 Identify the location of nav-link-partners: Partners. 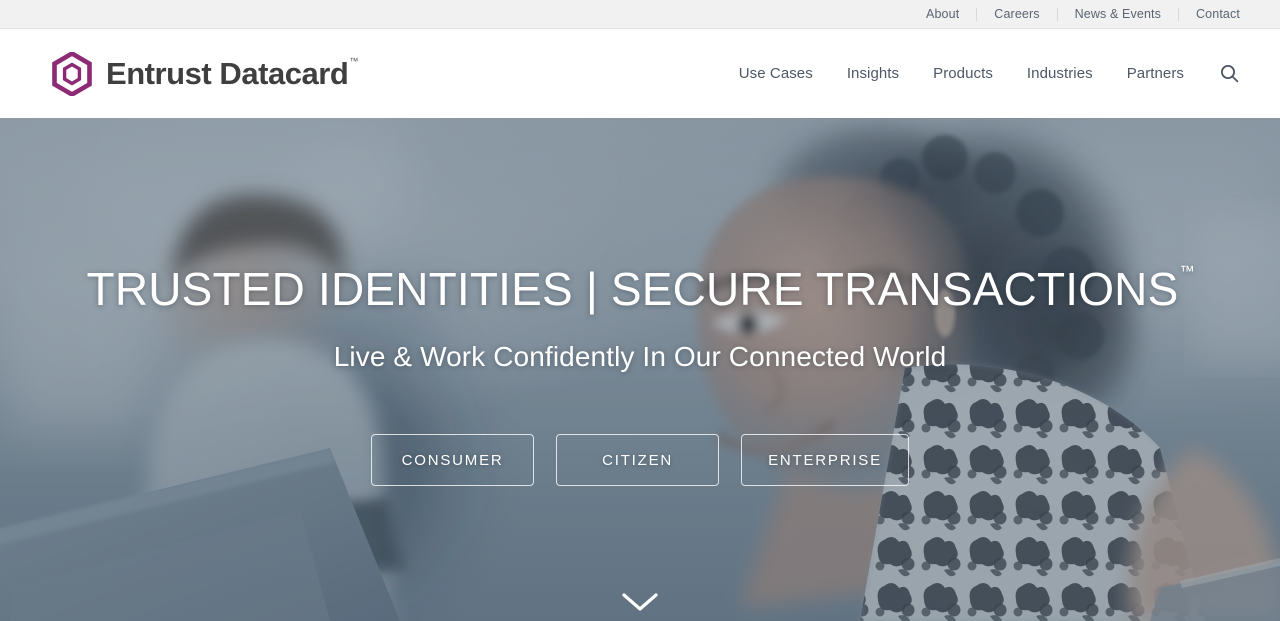
(1155, 73).